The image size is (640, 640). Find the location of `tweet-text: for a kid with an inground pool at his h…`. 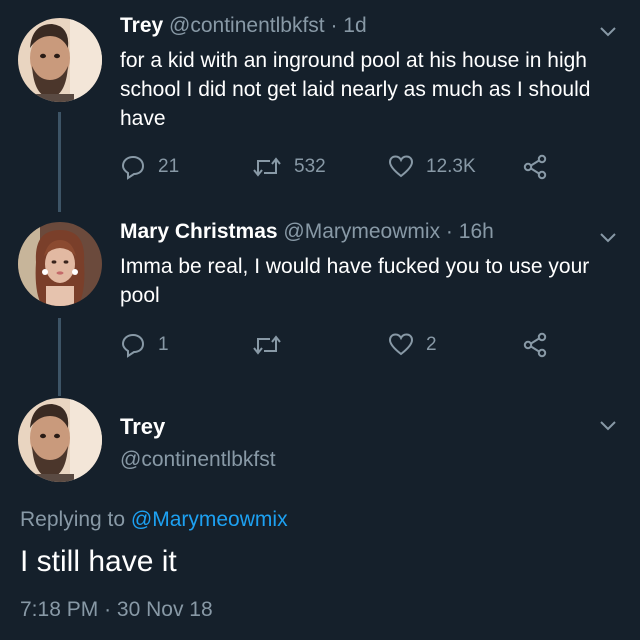

tweet-text: for a kid with an inground pool at his h… is located at coordinates (355, 89).